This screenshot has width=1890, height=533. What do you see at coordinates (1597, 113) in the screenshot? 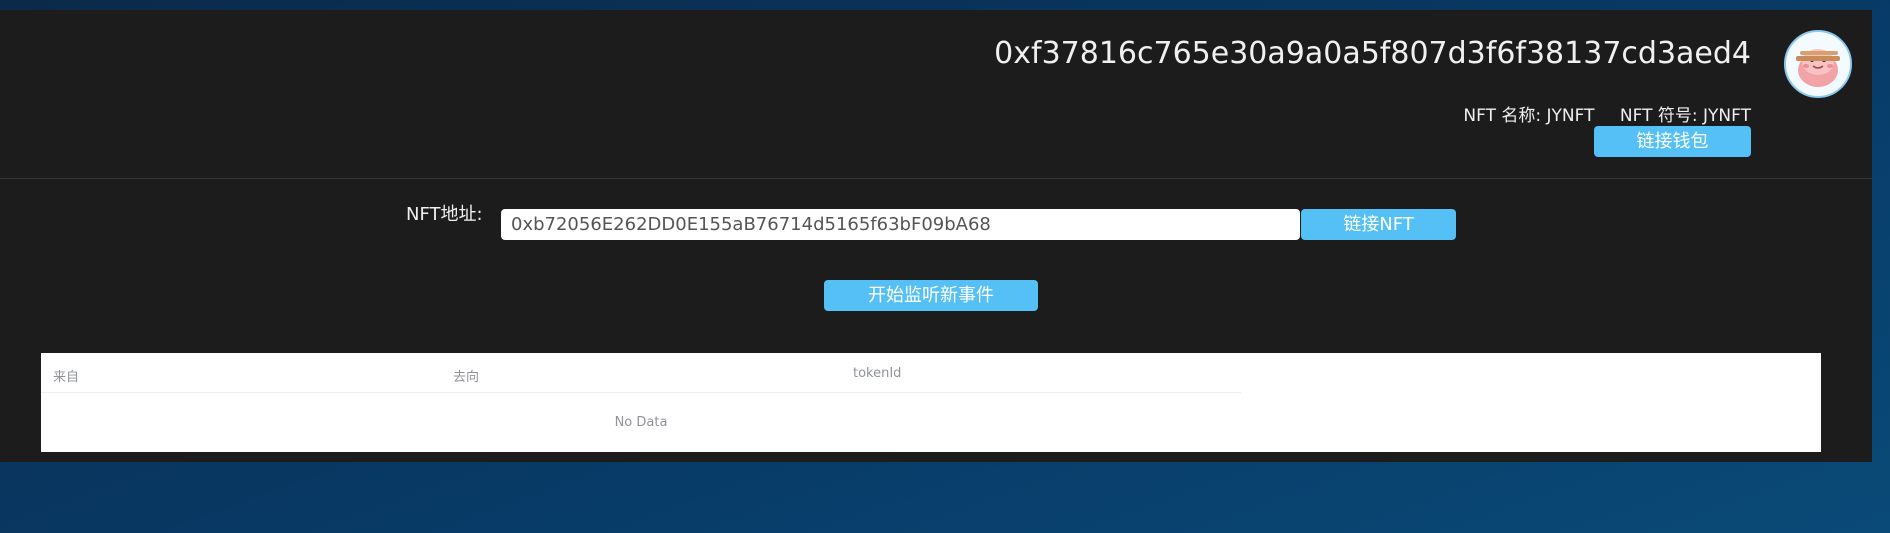
I see `nft-meta: NFT 名称: JYNFT NFT 符号: JYNFT` at bounding box center [1597, 113].